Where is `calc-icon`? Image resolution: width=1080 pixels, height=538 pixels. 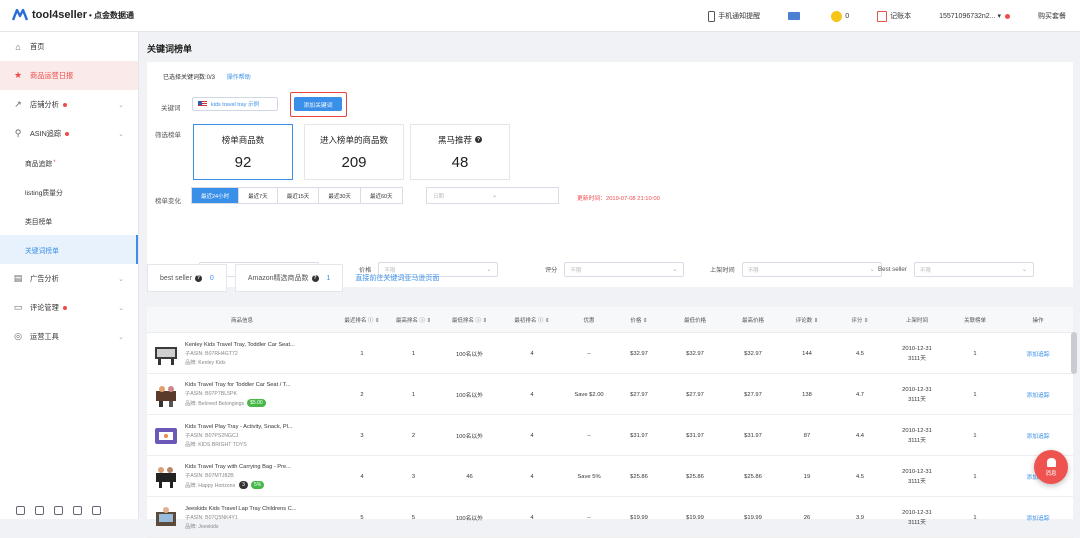 calc-icon is located at coordinates (96, 510).